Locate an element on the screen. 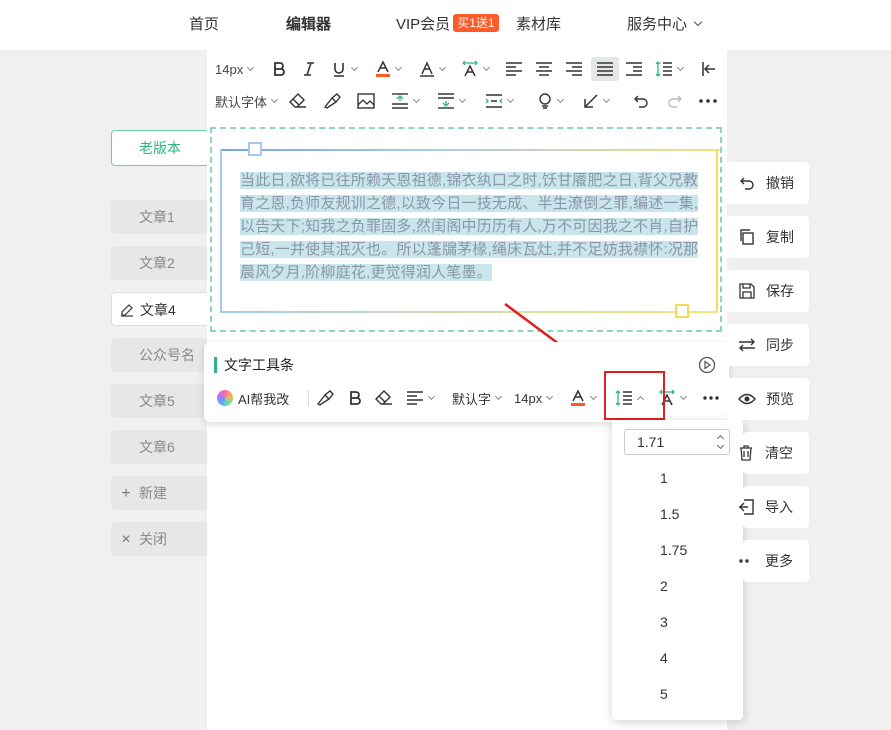  font-color-icon is located at coordinates (578, 397).